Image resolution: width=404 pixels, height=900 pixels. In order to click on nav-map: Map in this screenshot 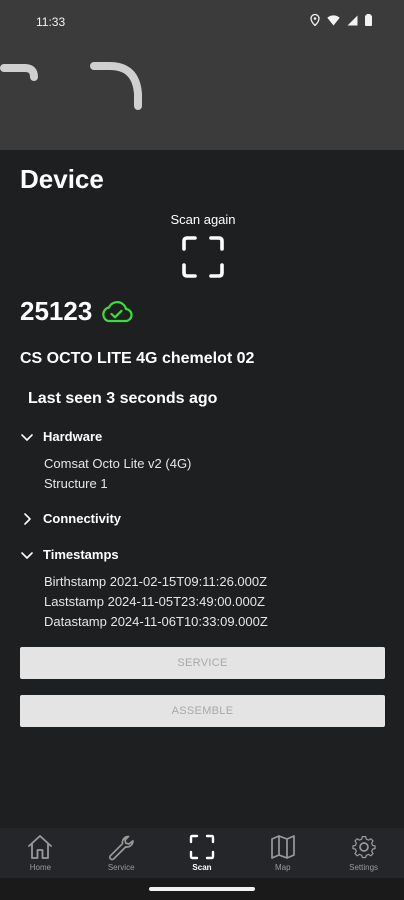, I will do `click(282, 853)`.